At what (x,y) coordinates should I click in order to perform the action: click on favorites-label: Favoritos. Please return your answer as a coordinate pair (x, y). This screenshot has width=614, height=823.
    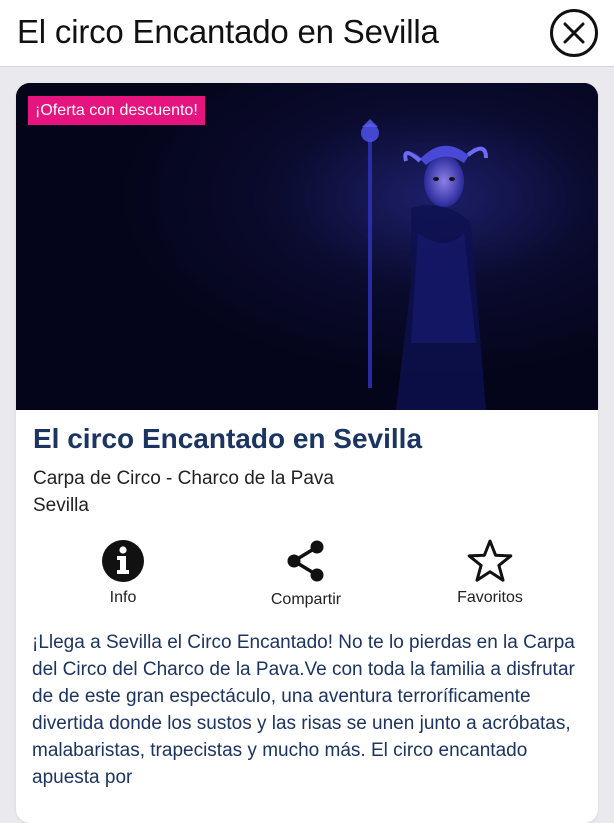
    Looking at the image, I should click on (490, 597).